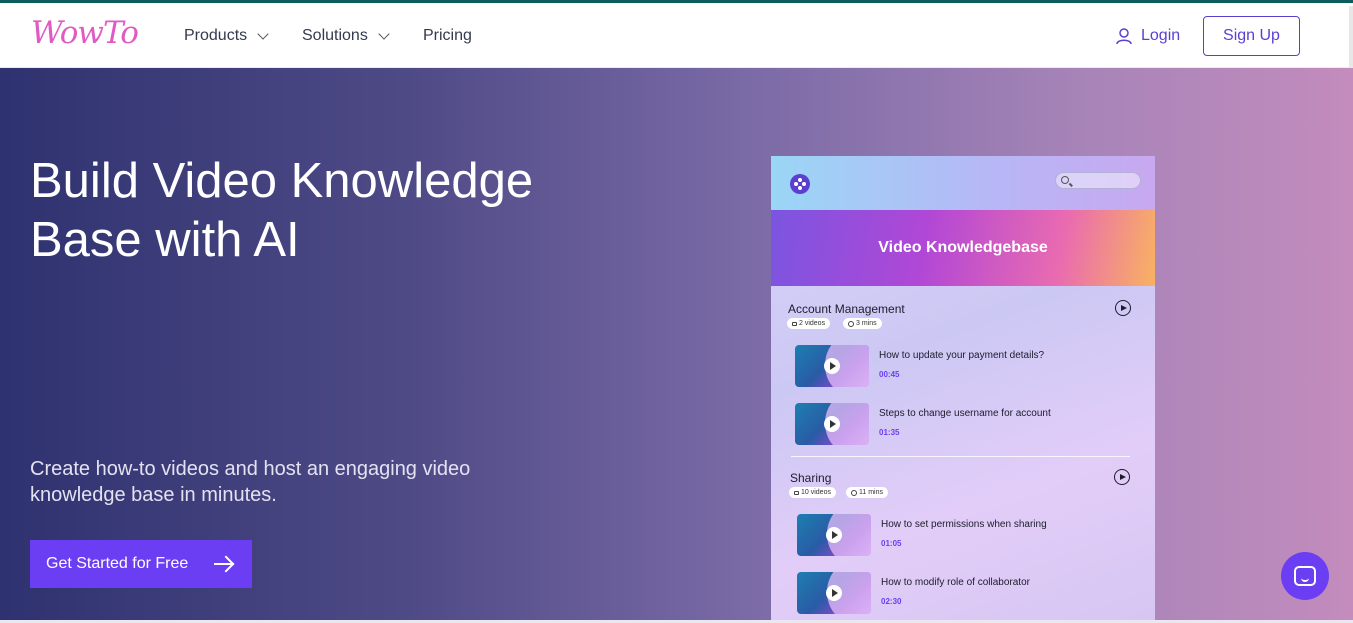 This screenshot has width=1353, height=623. Describe the element at coordinates (816, 492) in the screenshot. I see `videos-count-text: 10 videos` at that location.